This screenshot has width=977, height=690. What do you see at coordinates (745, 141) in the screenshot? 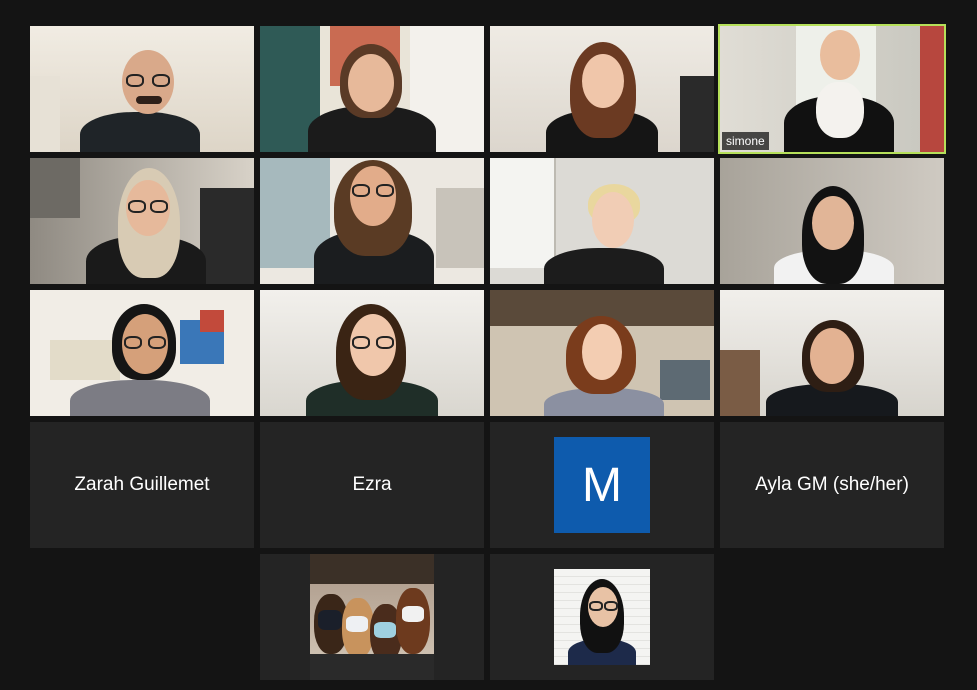
I see `participant-name-label: simone` at bounding box center [745, 141].